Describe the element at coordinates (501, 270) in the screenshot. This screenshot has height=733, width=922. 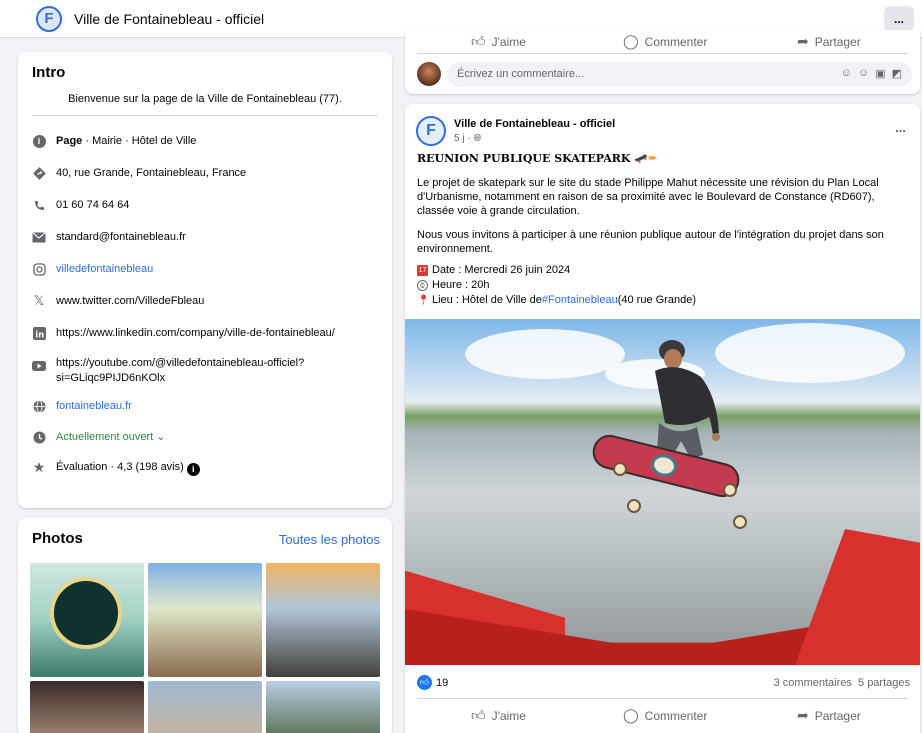
I see `event-date-text: Date : Mercredi 26 juin 2024` at that location.